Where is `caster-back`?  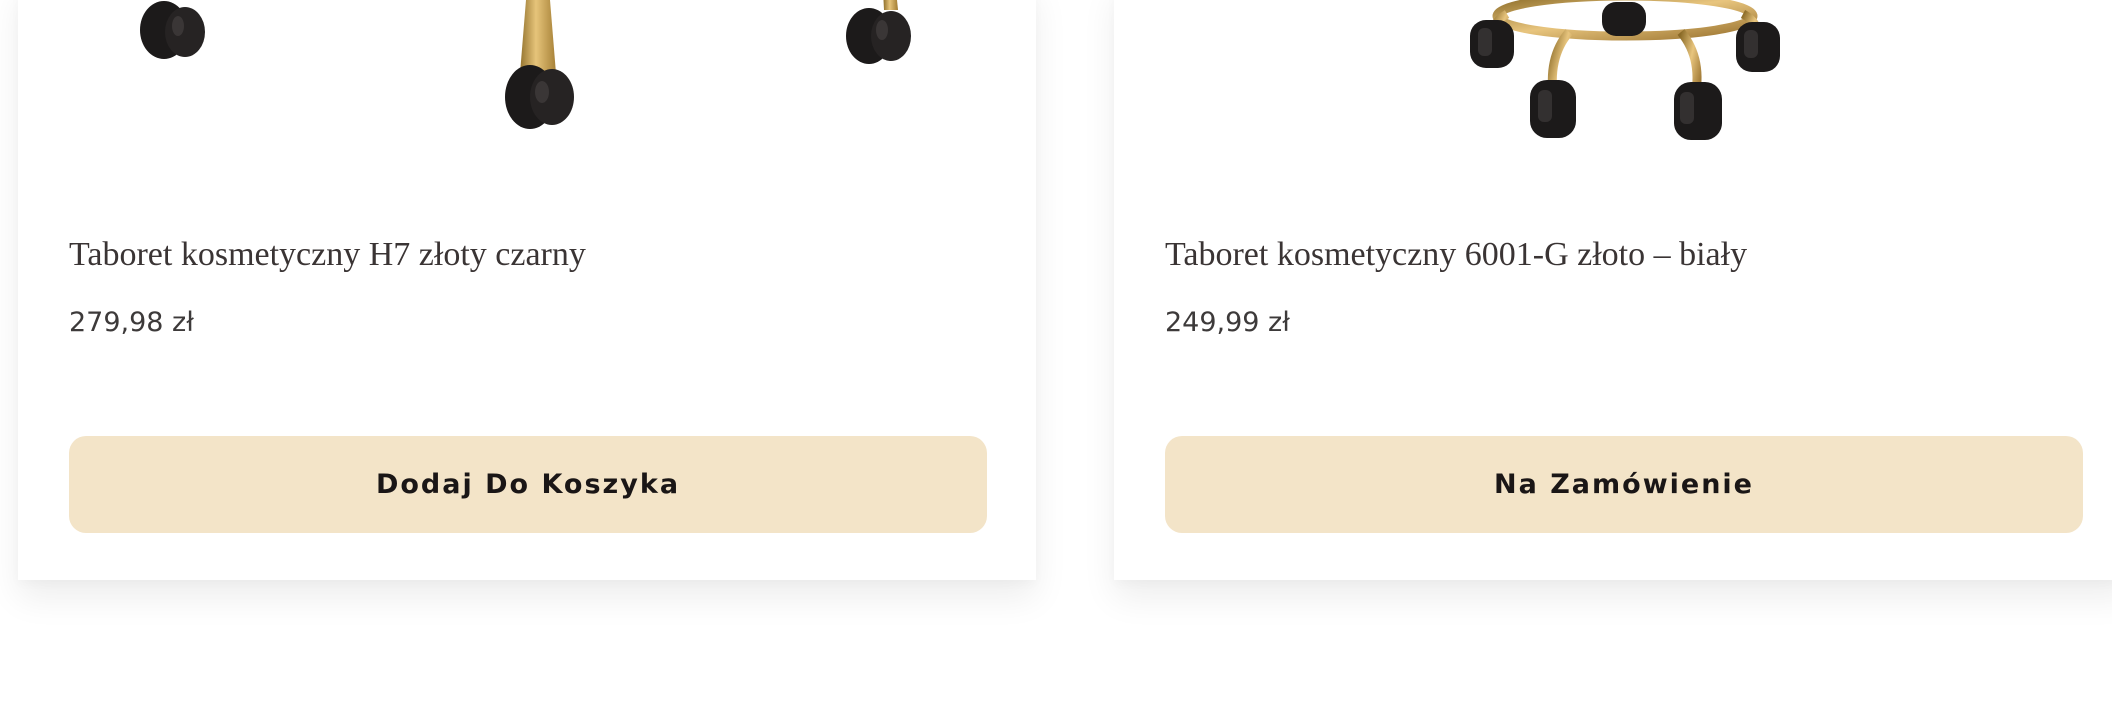 caster-back is located at coordinates (1624, 19).